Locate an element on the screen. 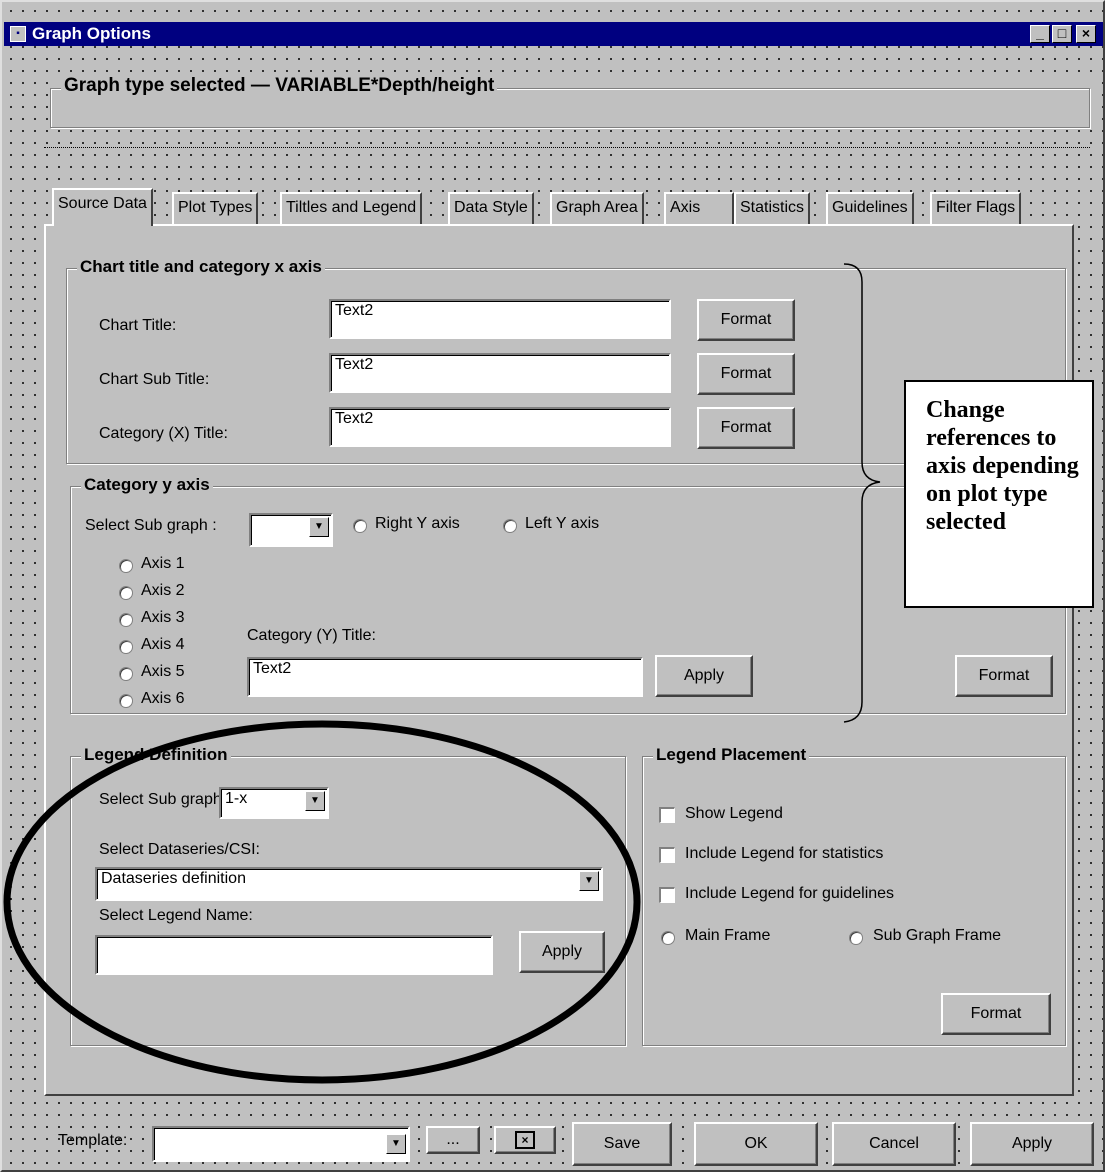  category-y-title-label: Category (Y) Title: is located at coordinates (311, 635).